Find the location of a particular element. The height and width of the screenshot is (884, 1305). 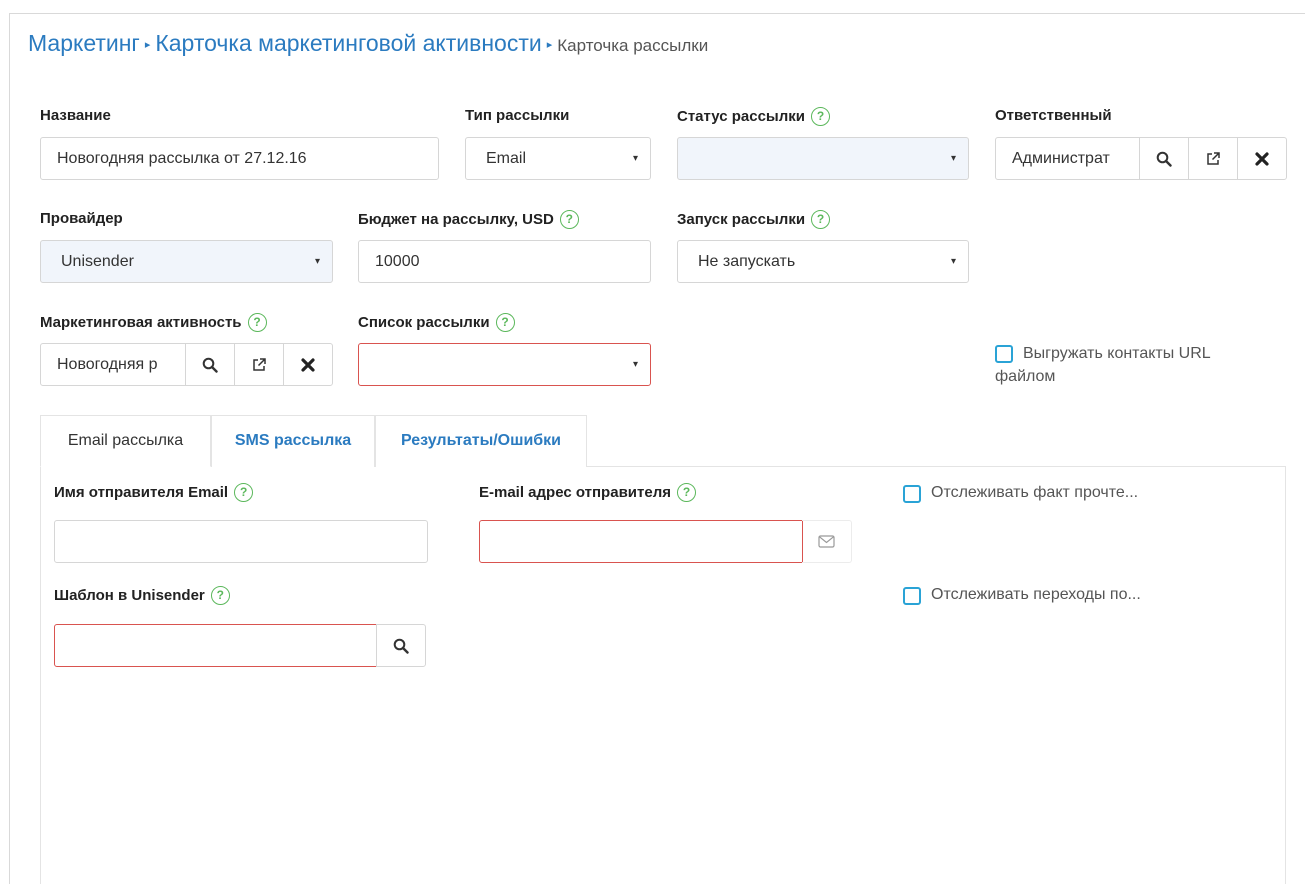

page-left-border is located at coordinates (9, 448).